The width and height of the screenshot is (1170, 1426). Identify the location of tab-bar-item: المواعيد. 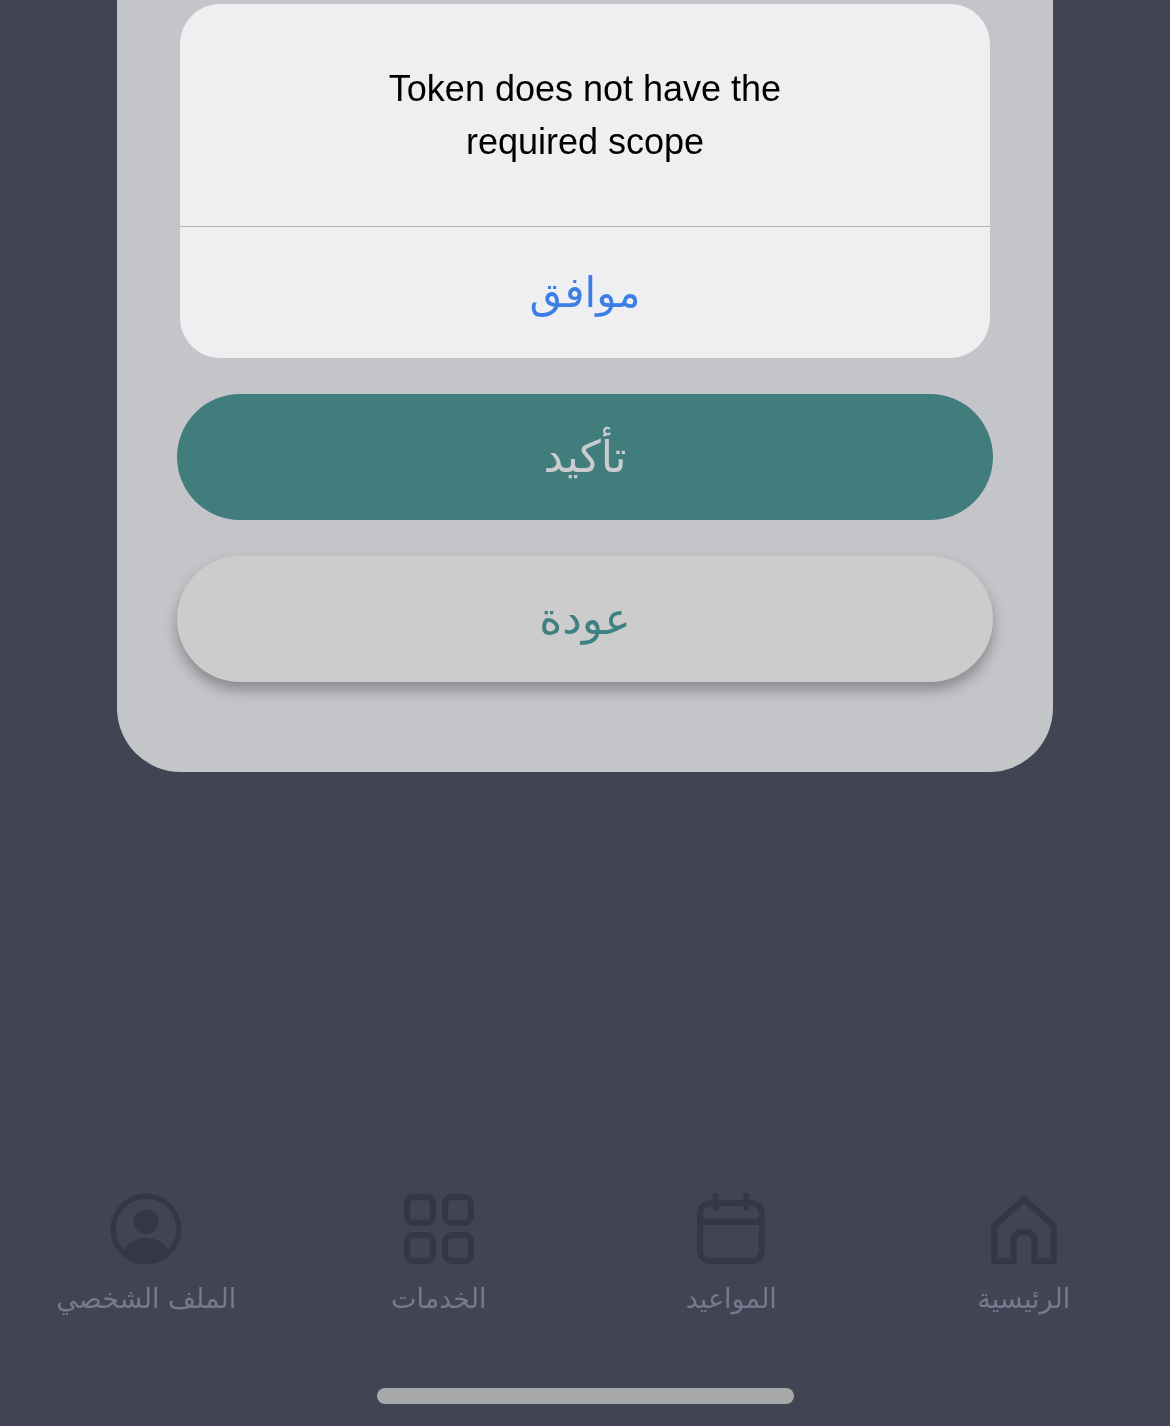
(731, 1255).